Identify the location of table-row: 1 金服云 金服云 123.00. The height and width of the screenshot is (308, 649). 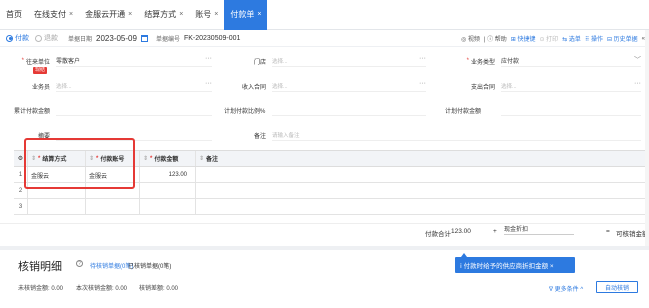
(331, 175).